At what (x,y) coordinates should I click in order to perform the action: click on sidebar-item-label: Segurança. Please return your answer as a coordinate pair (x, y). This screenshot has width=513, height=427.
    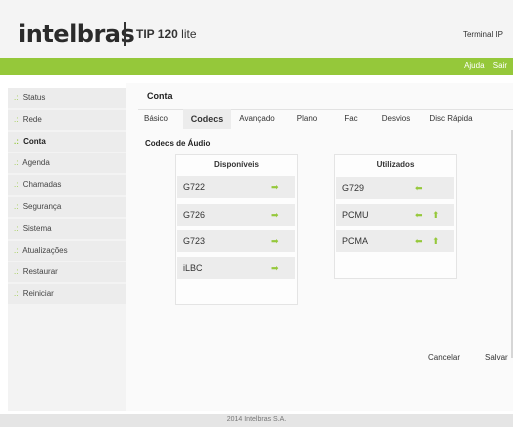
    Looking at the image, I should click on (42, 206).